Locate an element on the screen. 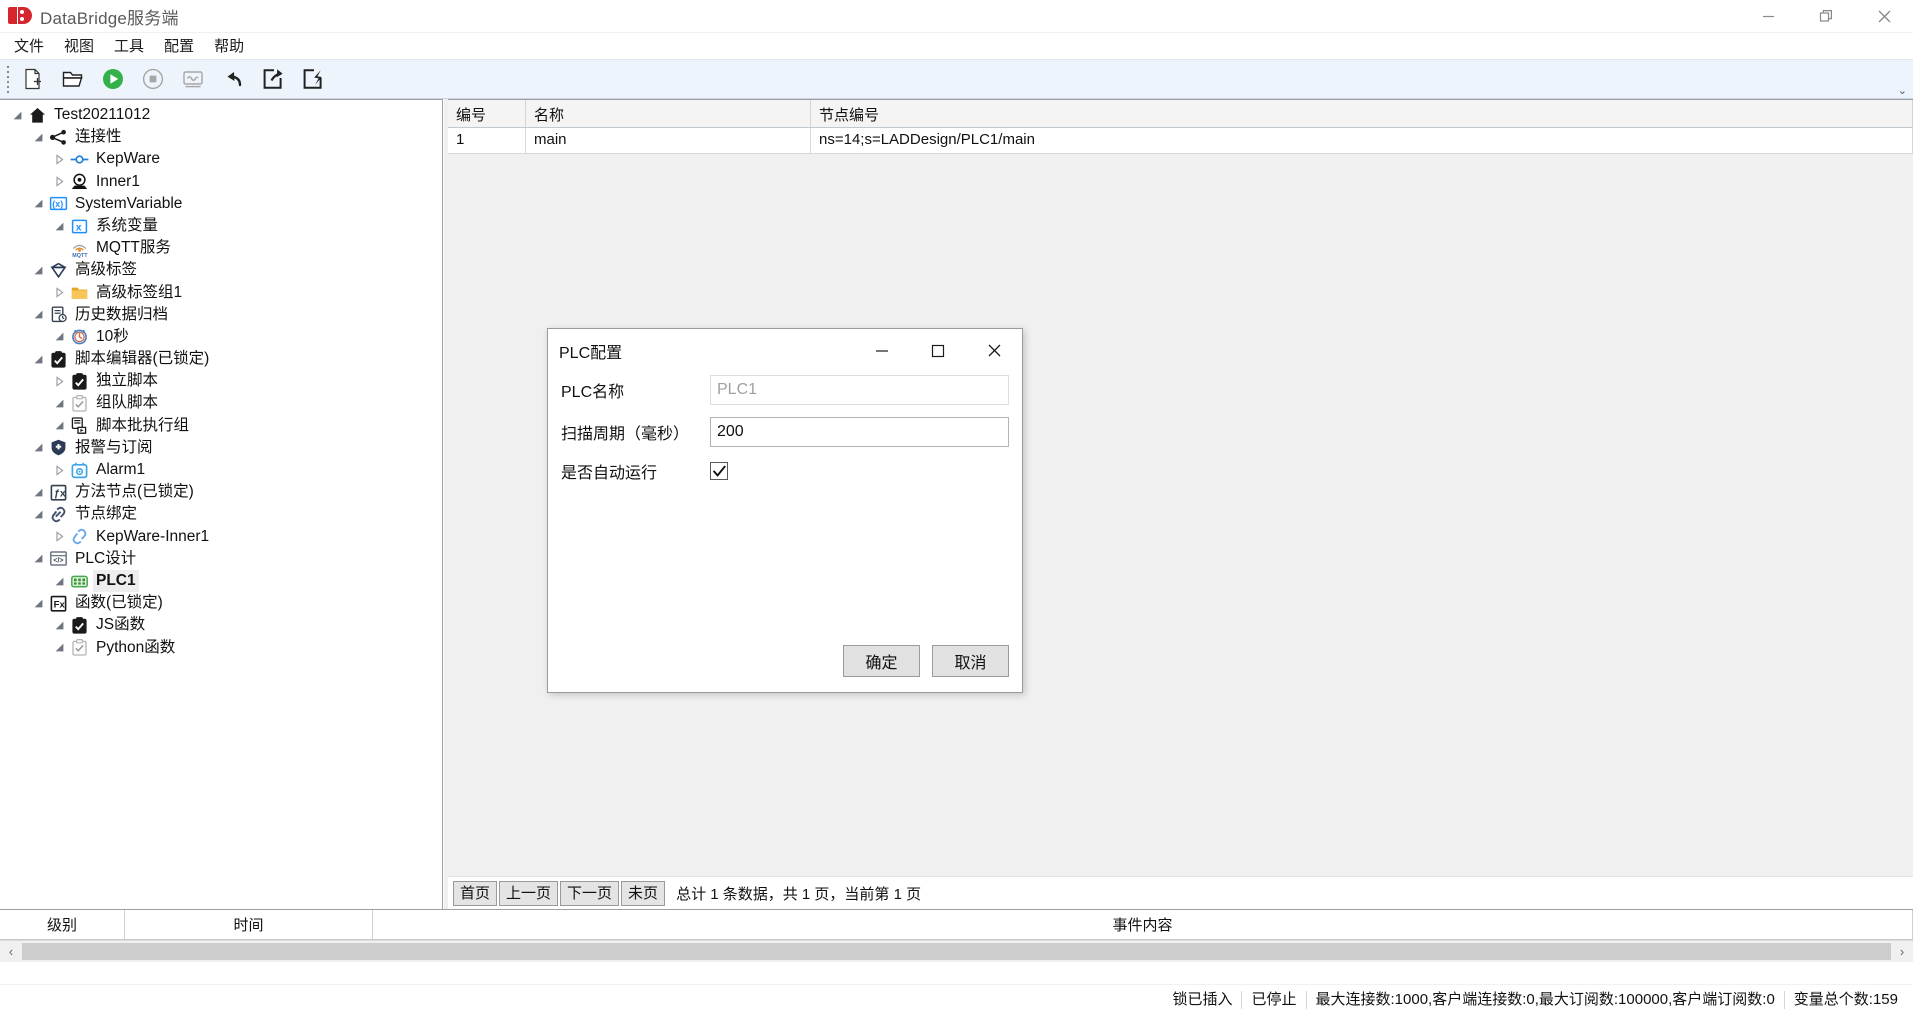  menu-item-help: 帮助 is located at coordinates (229, 46).